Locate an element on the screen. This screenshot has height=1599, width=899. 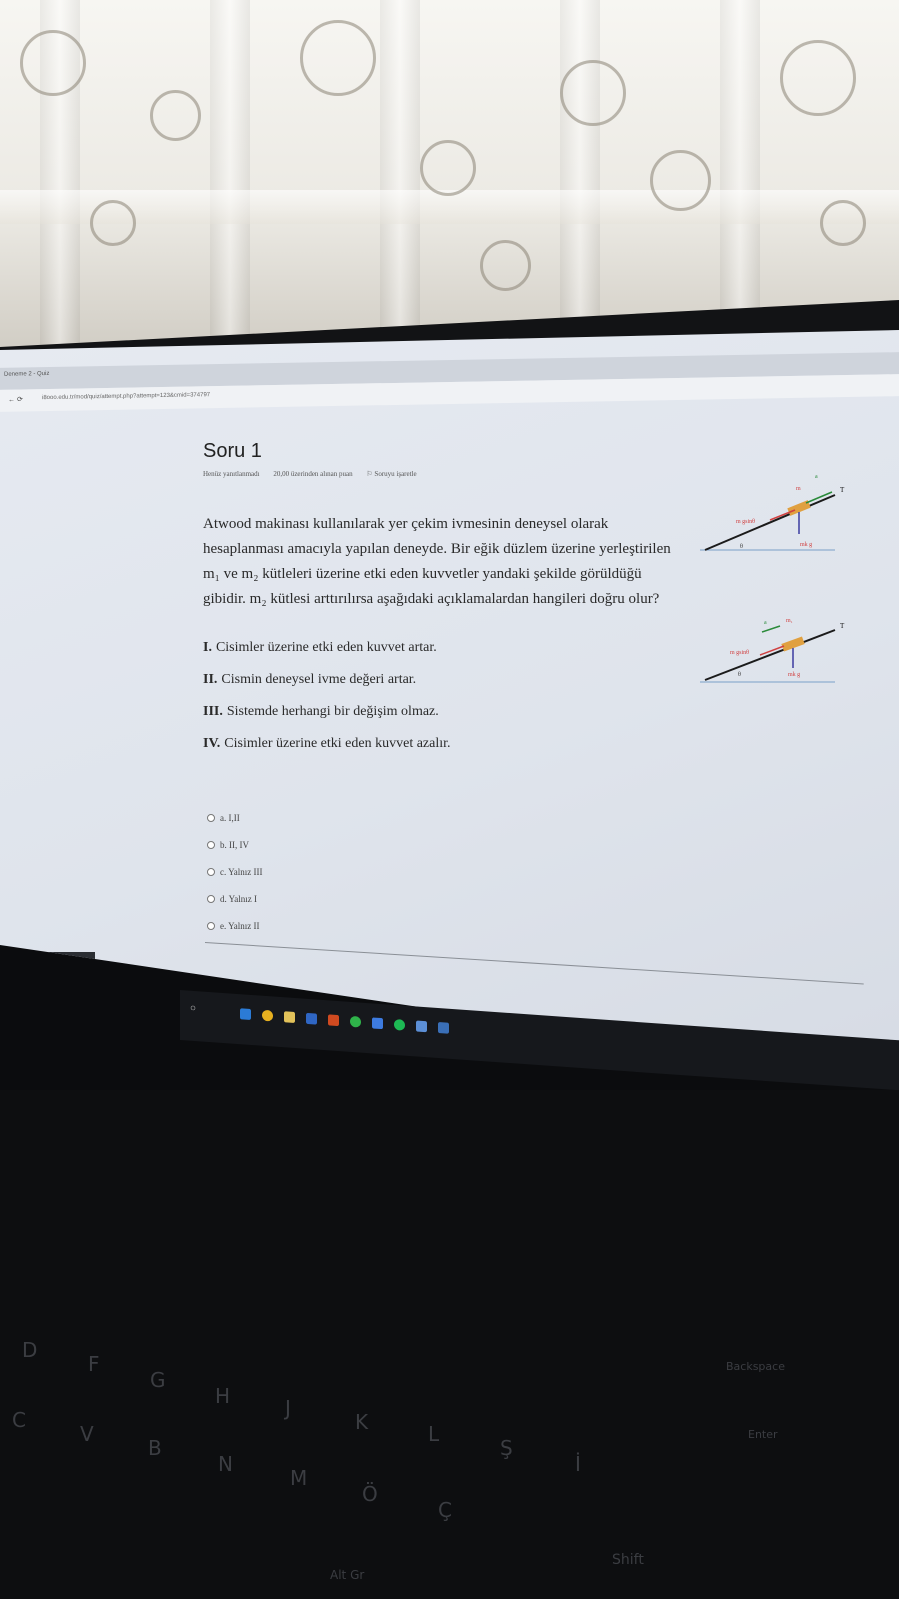
key: Ş is located at coordinates (506, 1448).